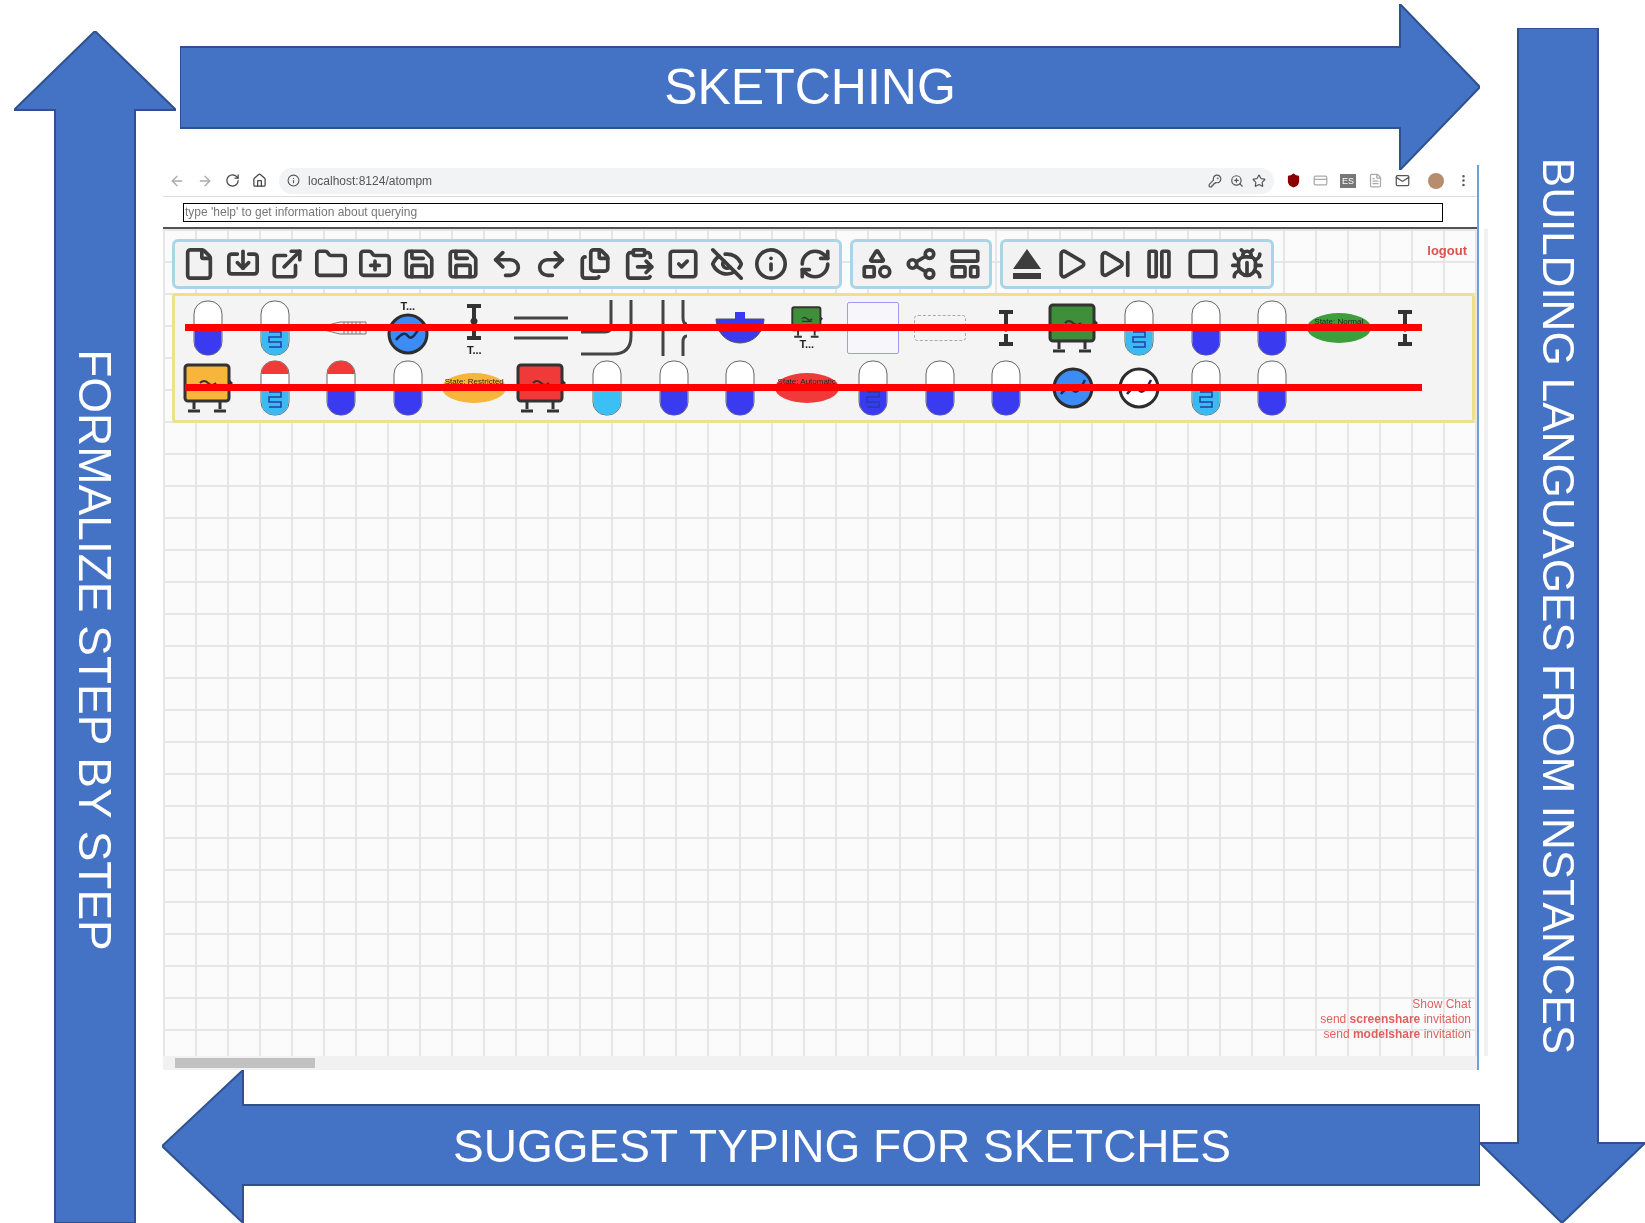 This screenshot has height=1223, width=1645. Describe the element at coordinates (815, 264) in the screenshot. I see `refresh-icon` at that location.